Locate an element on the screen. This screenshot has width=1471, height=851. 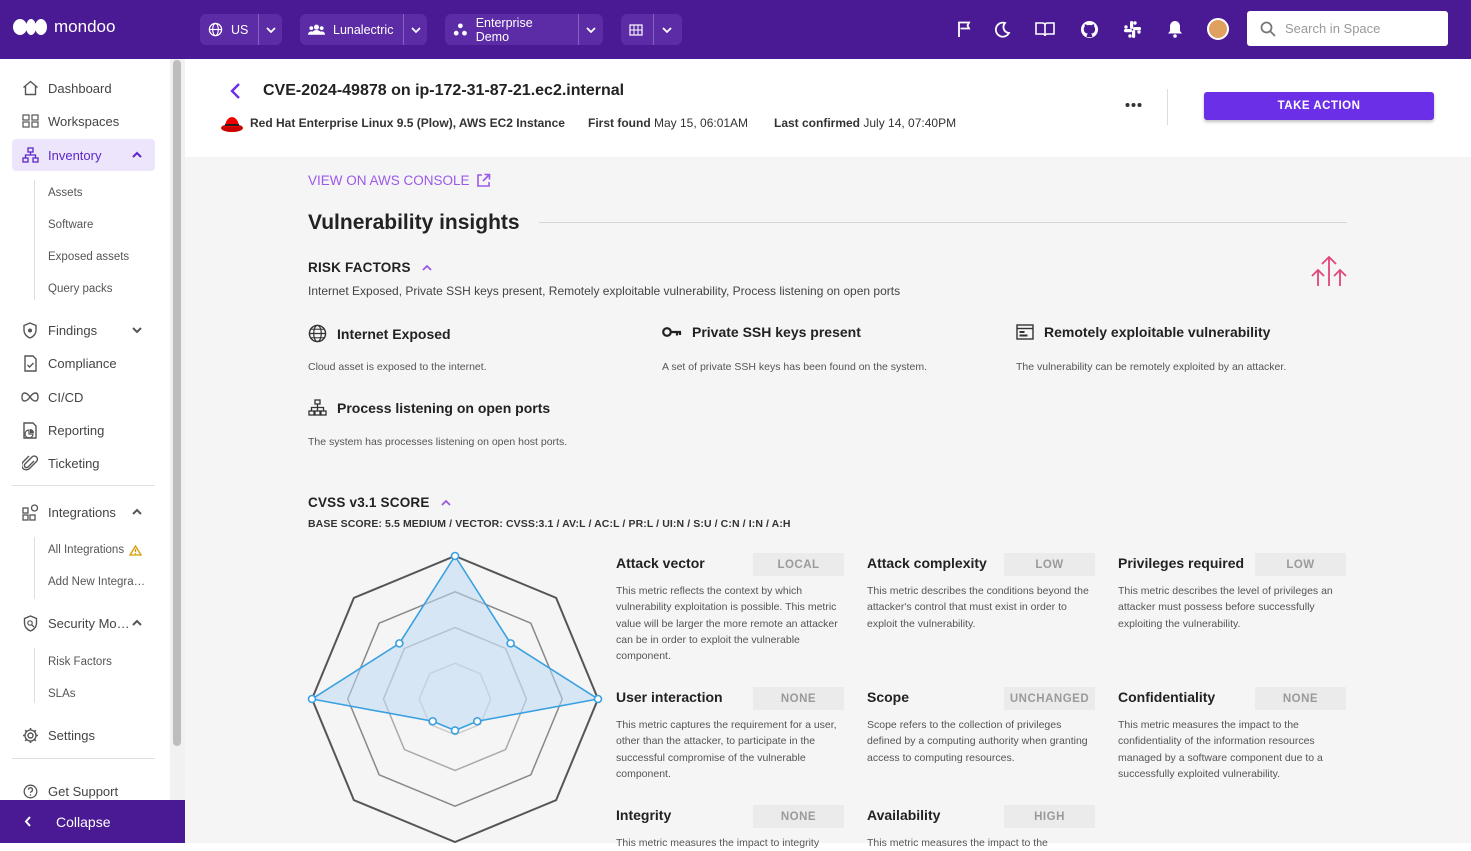
infinity-icon is located at coordinates (30, 397).